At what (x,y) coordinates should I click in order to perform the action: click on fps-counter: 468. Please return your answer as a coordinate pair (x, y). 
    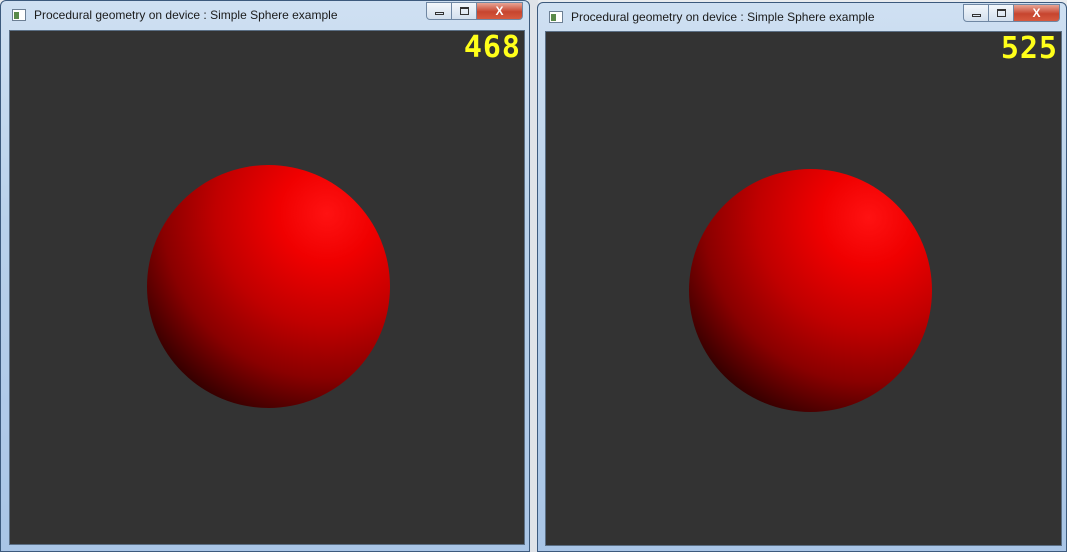
    Looking at the image, I should click on (492, 47).